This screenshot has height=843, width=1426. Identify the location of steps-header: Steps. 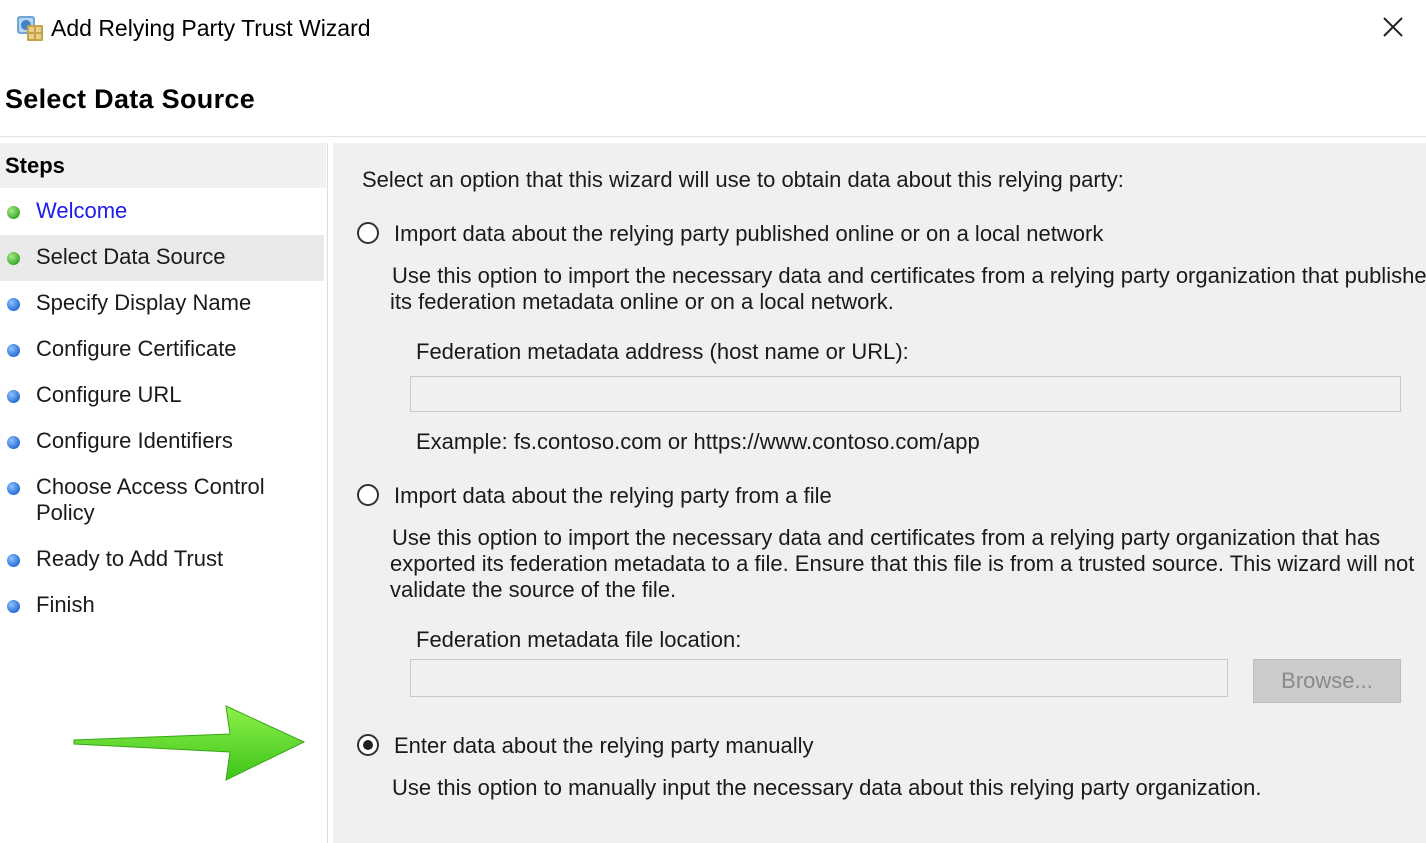
(163, 165).